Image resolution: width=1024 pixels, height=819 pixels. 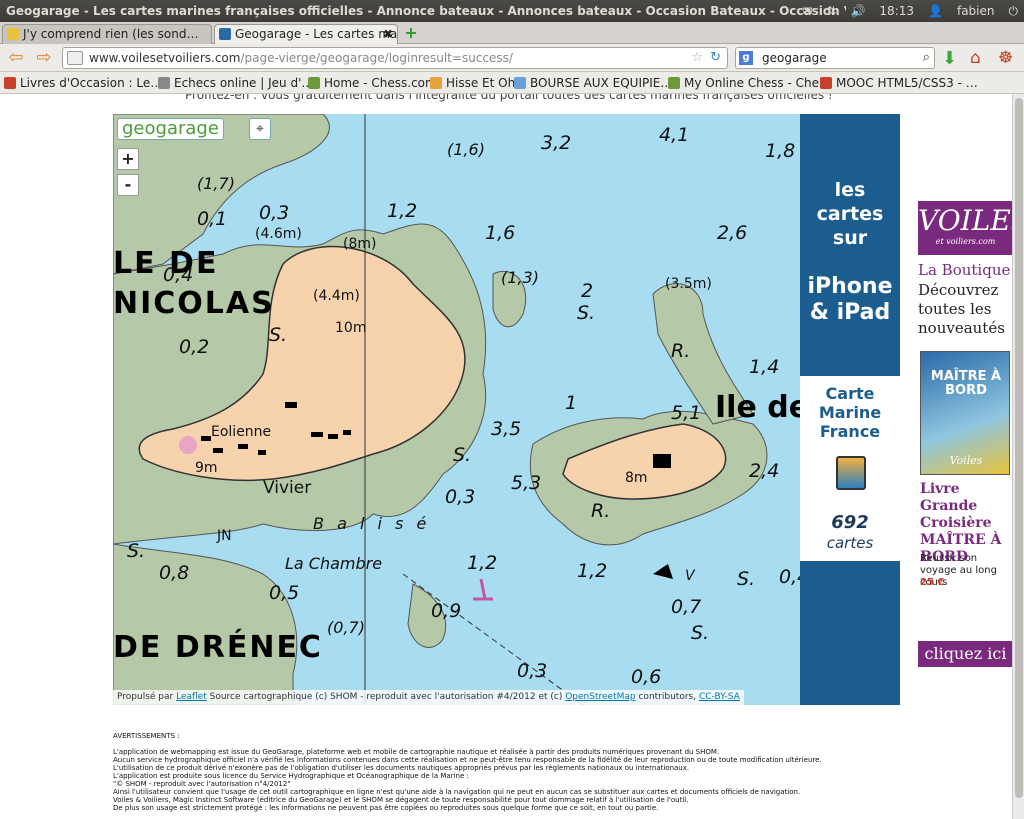 I want to click on zoom-in-button: +, so click(x=128, y=159).